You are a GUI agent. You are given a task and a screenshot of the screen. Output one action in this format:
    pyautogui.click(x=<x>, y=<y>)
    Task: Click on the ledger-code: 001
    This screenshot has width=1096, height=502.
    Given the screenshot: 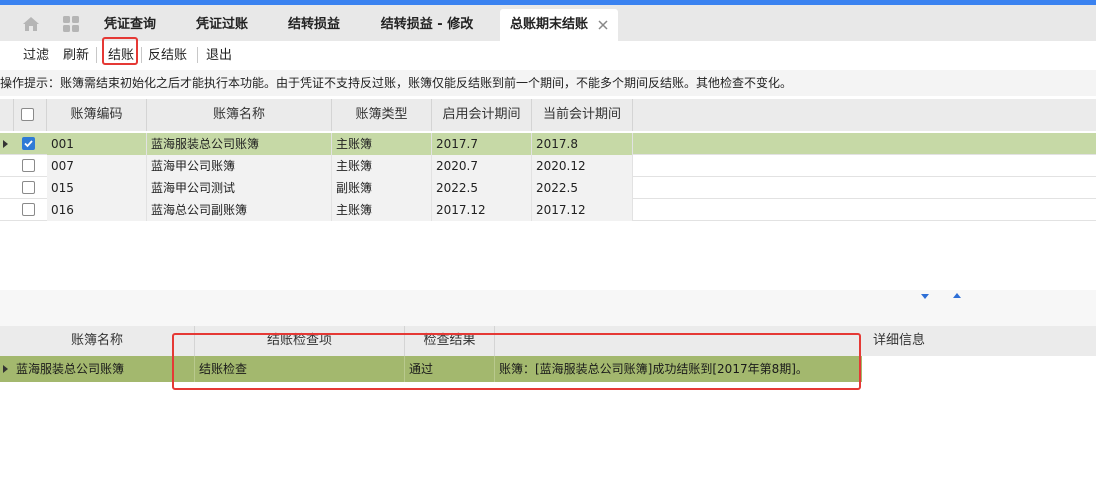 What is the action you would take?
    pyautogui.click(x=97, y=144)
    